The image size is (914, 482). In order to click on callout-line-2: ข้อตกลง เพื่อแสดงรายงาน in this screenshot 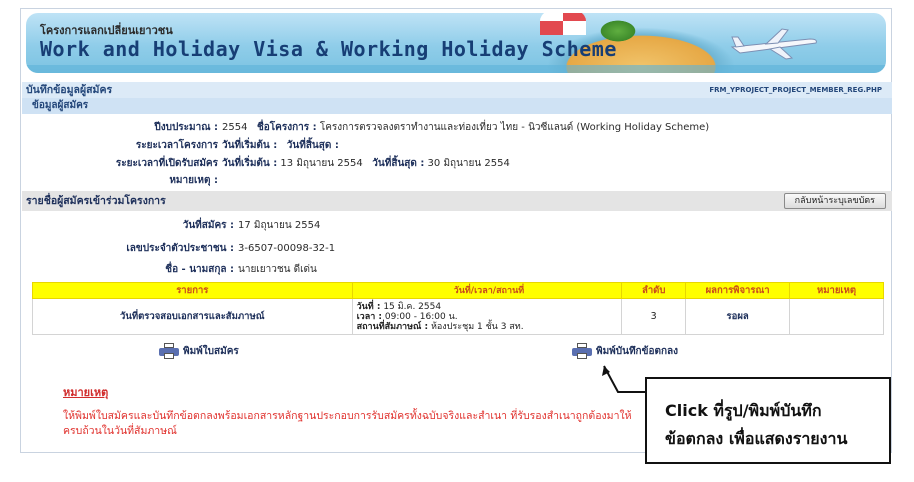, I will do `click(756, 438)`.